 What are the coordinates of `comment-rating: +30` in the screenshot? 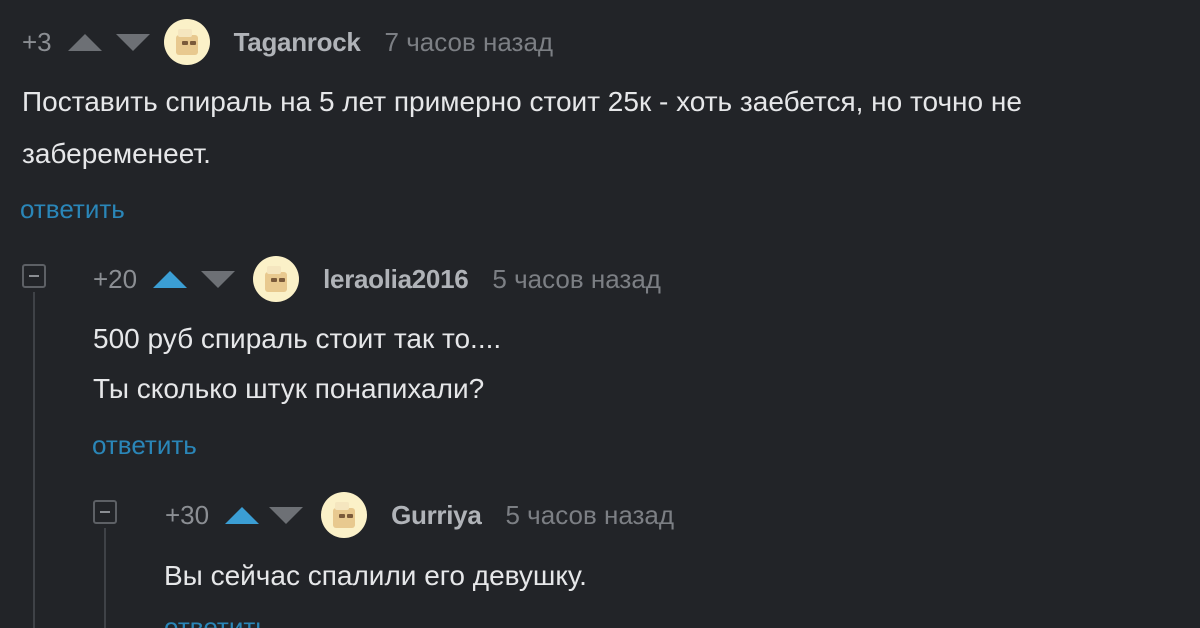 It's located at (187, 515).